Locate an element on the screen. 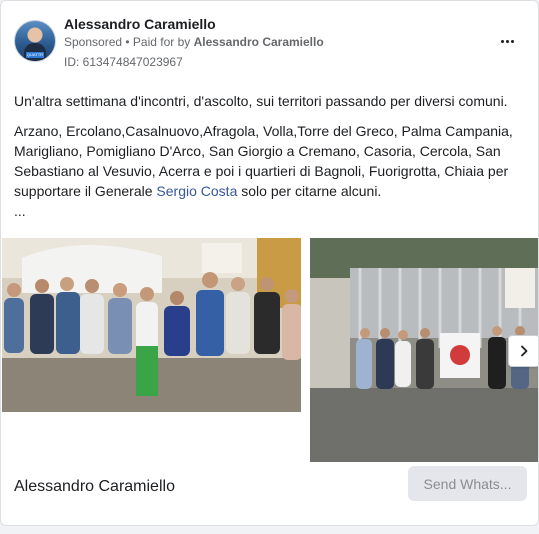 The height and width of the screenshot is (534, 539). sponsored-label: Sponsored is located at coordinates (93, 42).